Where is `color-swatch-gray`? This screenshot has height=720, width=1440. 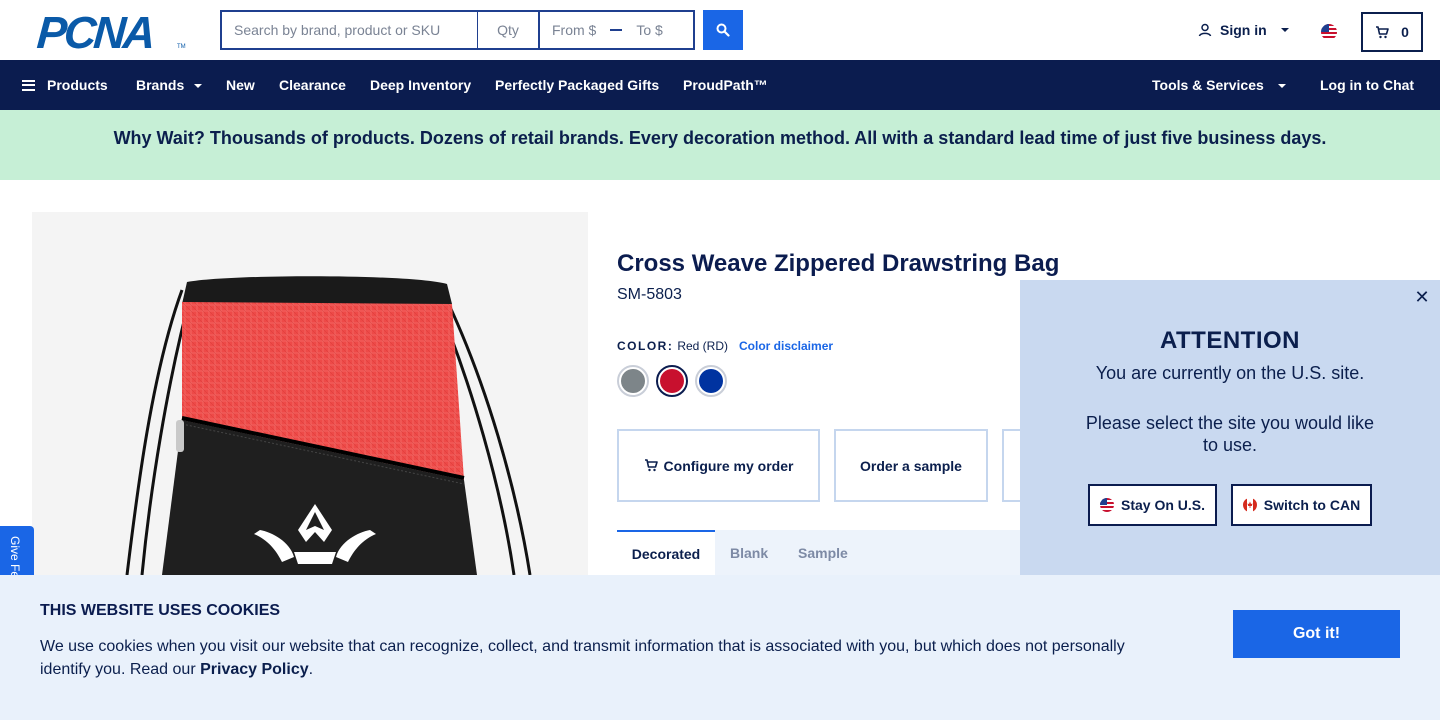
color-swatch-gray is located at coordinates (633, 381).